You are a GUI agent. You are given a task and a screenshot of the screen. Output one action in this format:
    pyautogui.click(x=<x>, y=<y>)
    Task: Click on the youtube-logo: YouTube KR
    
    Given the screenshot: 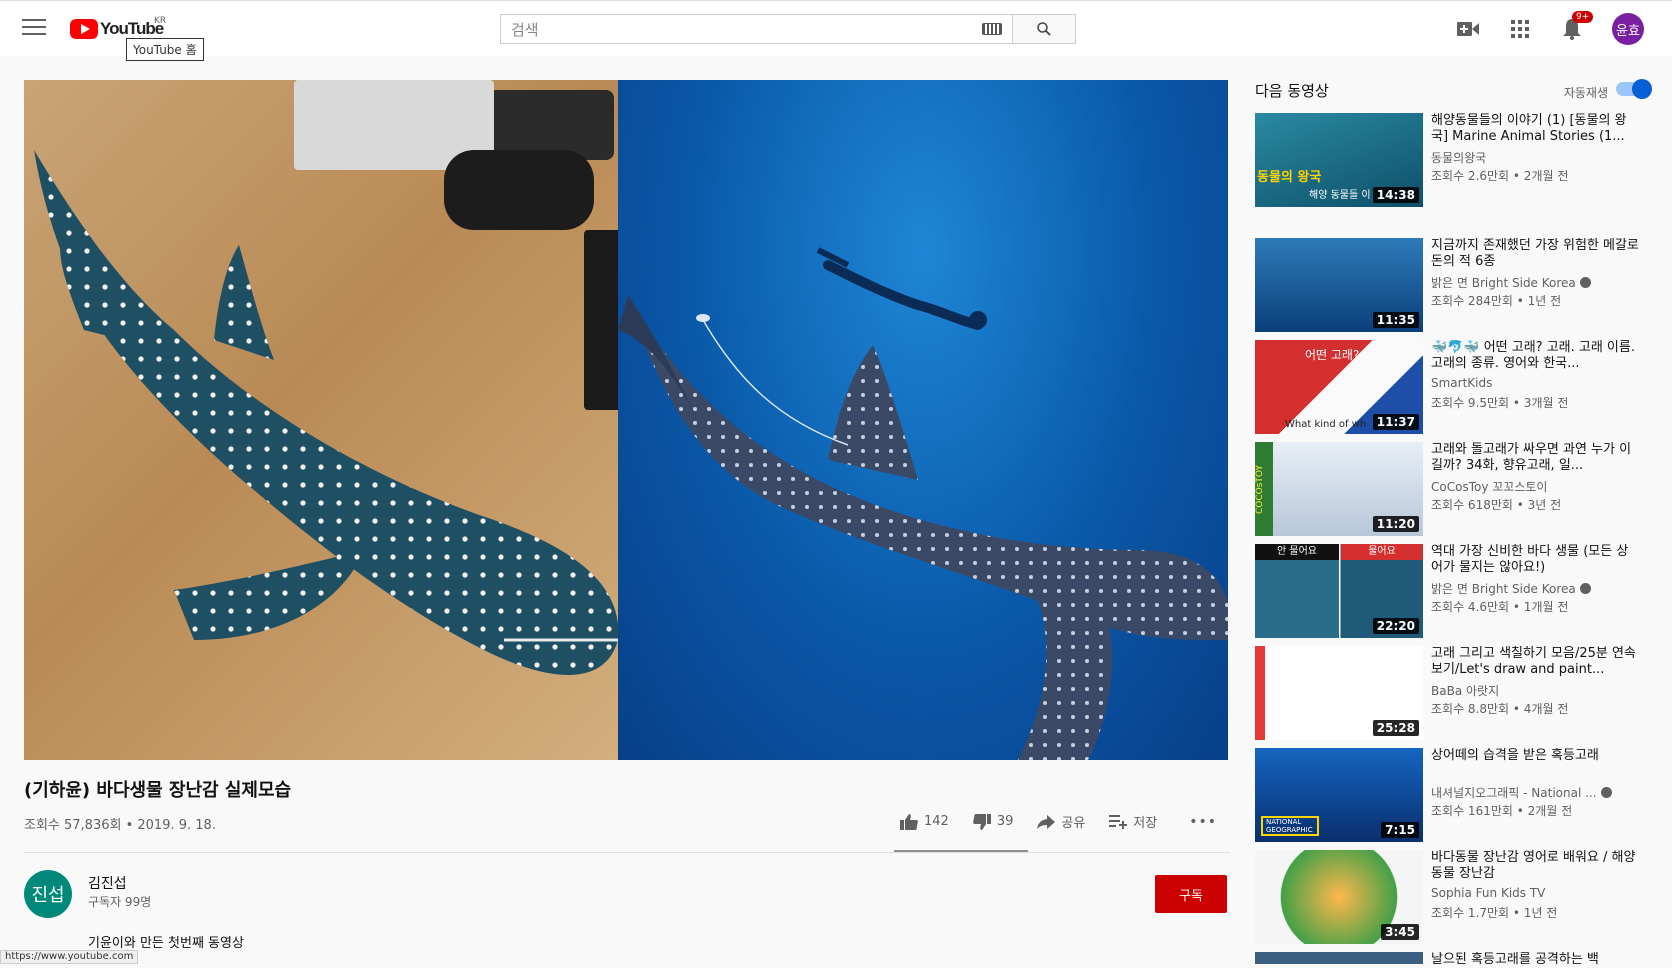 What is the action you would take?
    pyautogui.click(x=118, y=28)
    